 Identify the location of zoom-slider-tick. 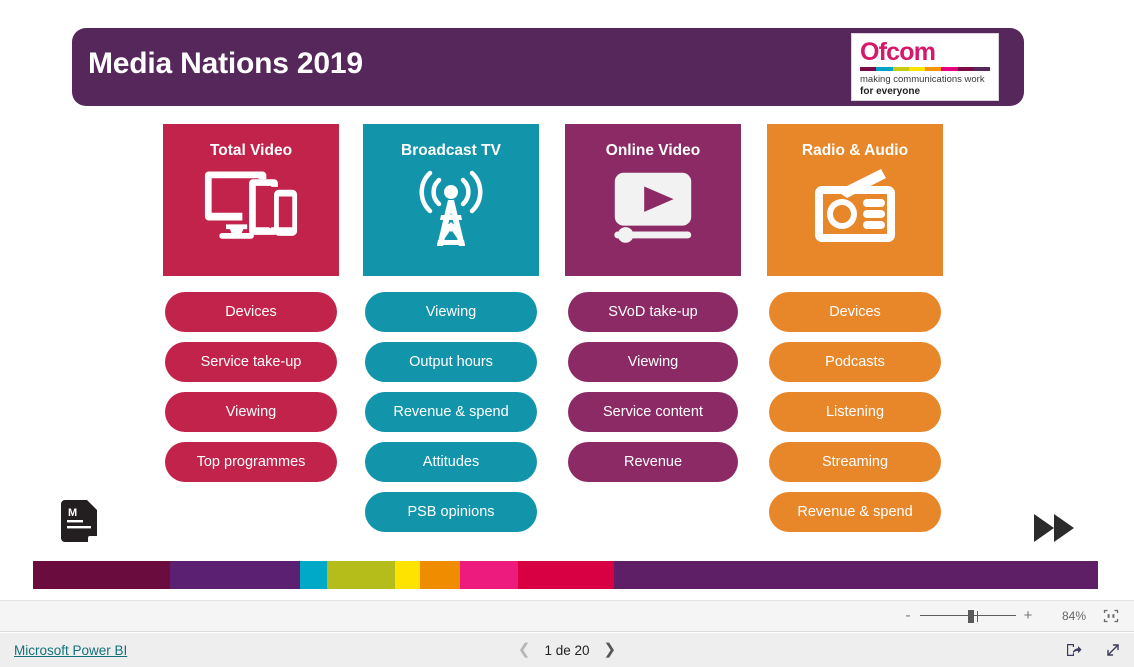
(977, 616).